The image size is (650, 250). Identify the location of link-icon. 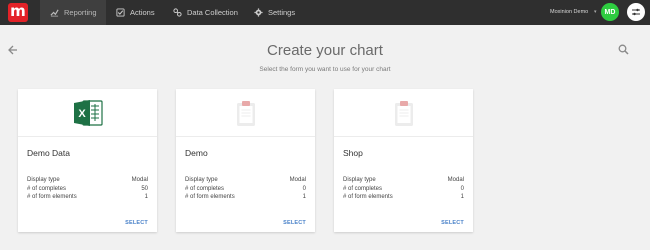
(177, 12).